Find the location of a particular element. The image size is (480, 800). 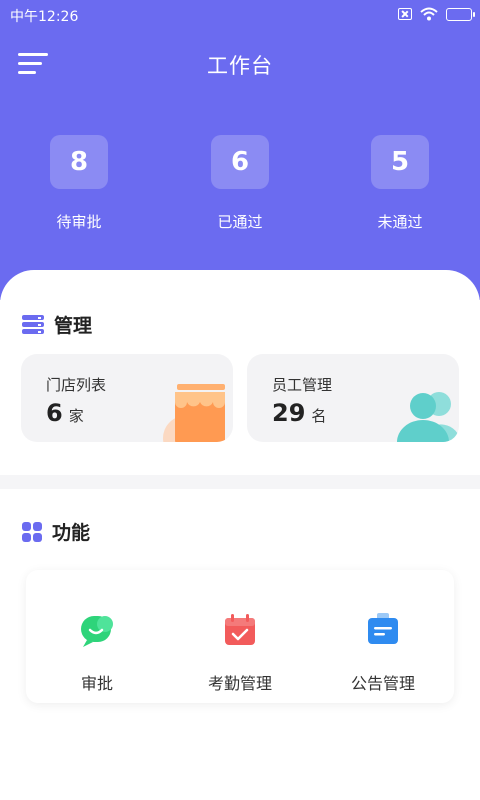

staff-management-card: 员工管理 29 名 is located at coordinates (353, 398).